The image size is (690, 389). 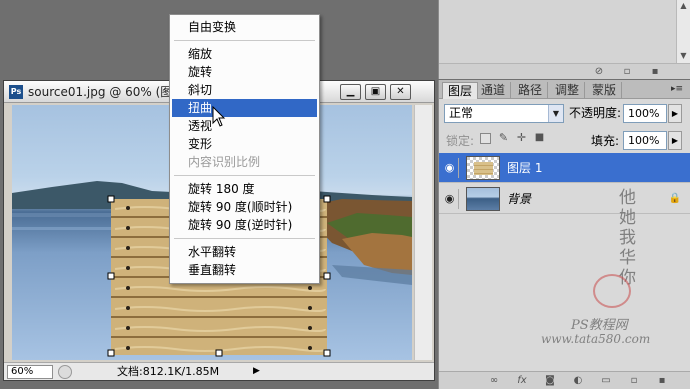 What do you see at coordinates (244, 72) in the screenshot?
I see `menu-item-rotate: 旋转` at bounding box center [244, 72].